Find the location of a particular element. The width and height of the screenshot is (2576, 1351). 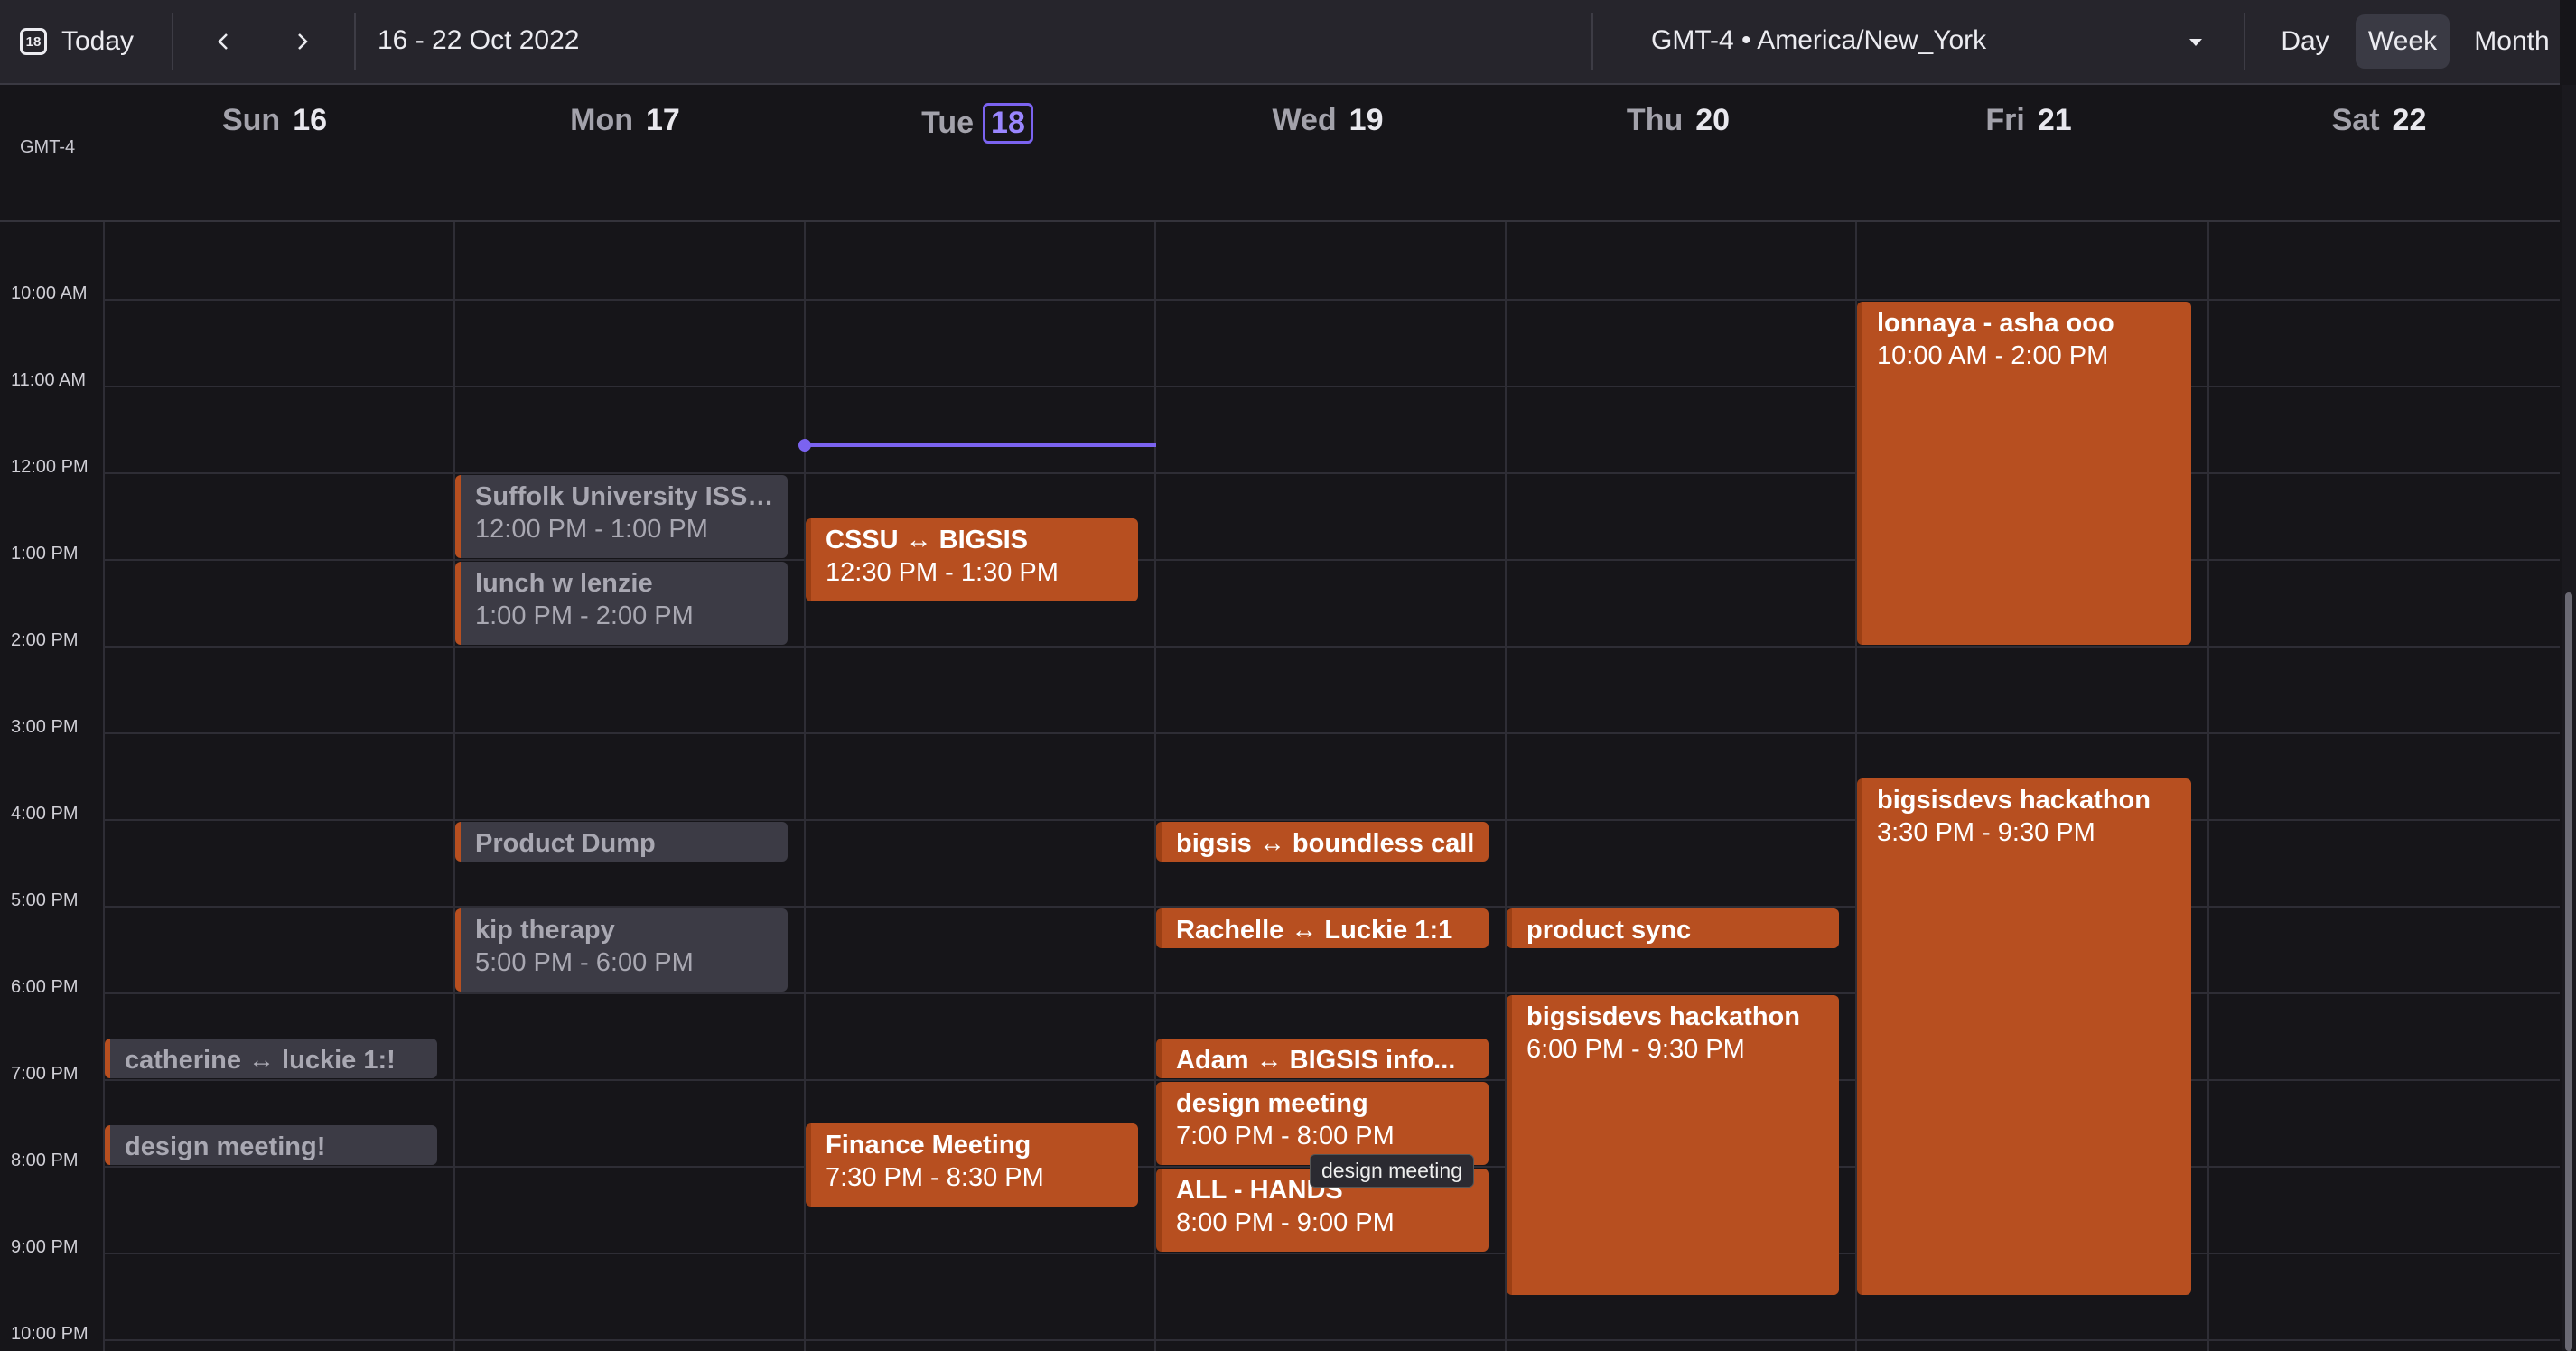

event-card: kip therapy 5:00 PM - 6:00 PM is located at coordinates (621, 950).